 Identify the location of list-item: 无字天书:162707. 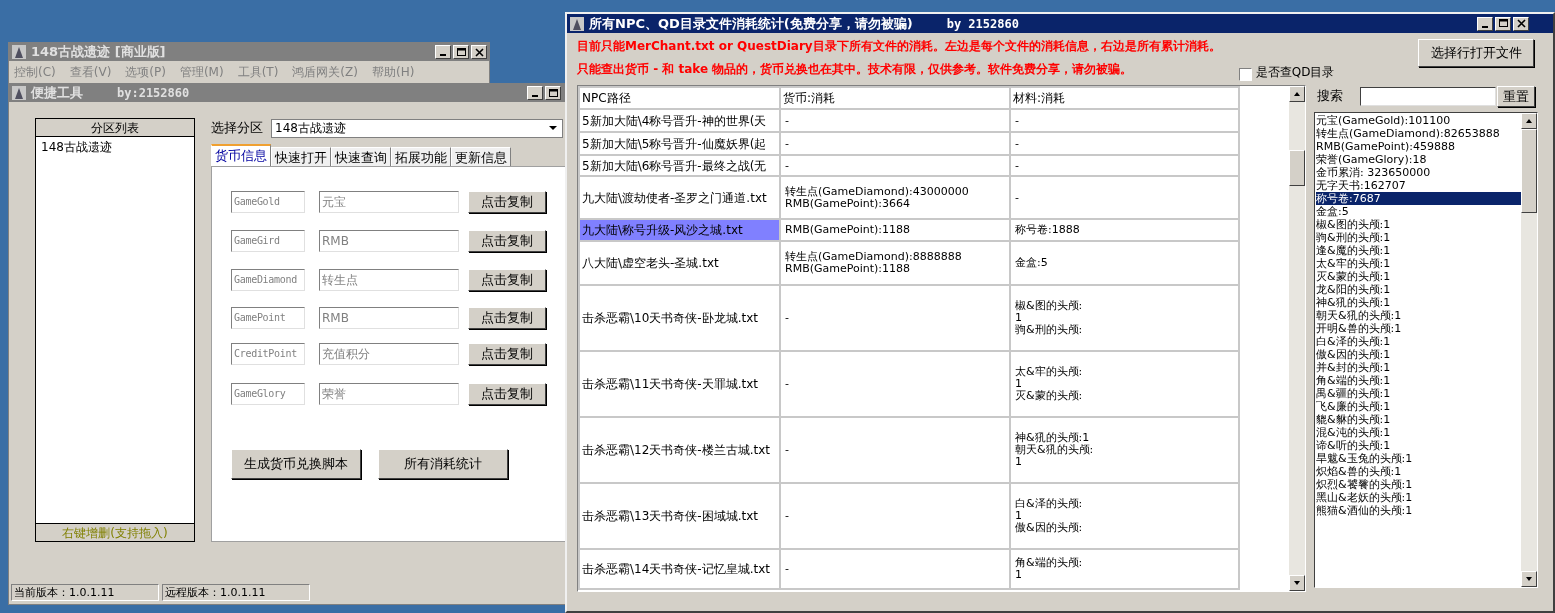
(1418, 185).